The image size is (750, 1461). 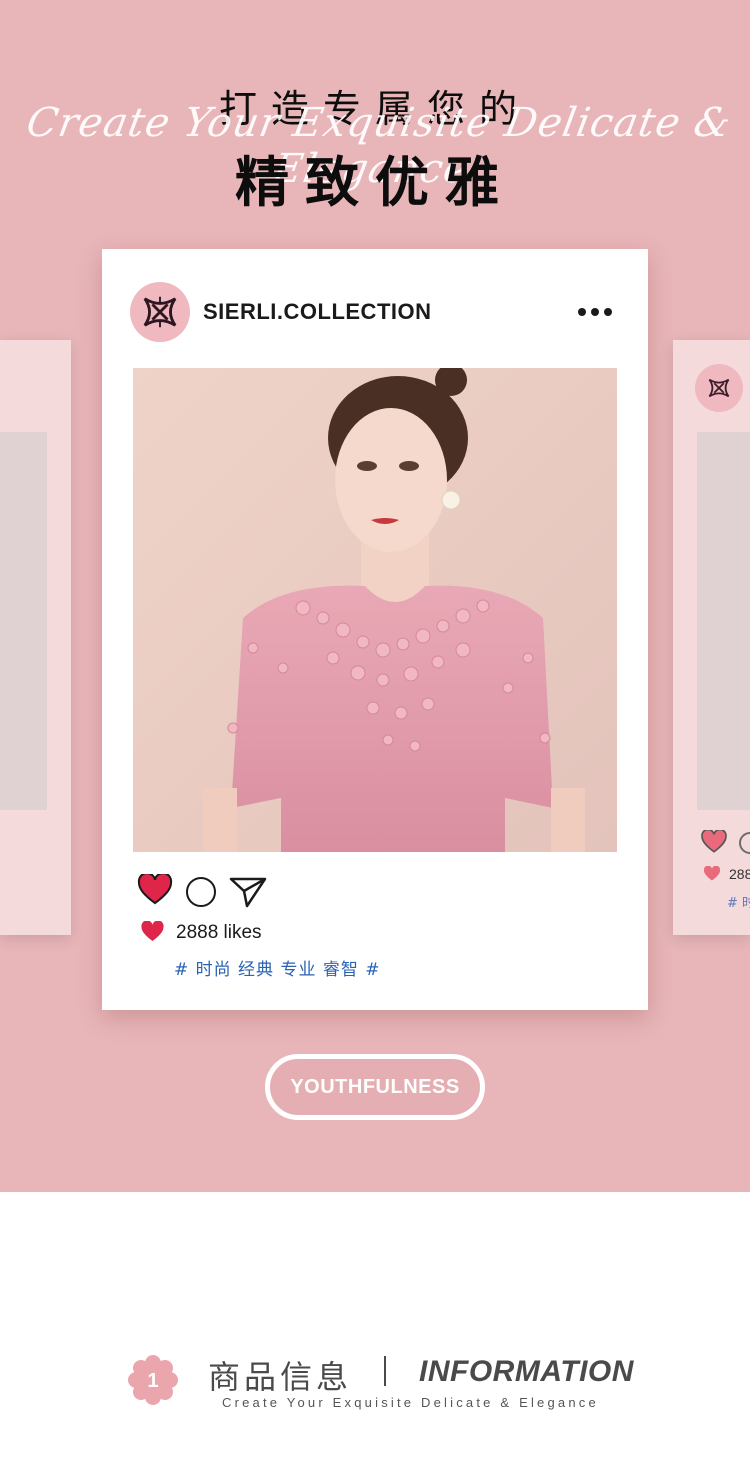 What do you see at coordinates (375, 182) in the screenshot?
I see `hero-title-line2: 精致优雅` at bounding box center [375, 182].